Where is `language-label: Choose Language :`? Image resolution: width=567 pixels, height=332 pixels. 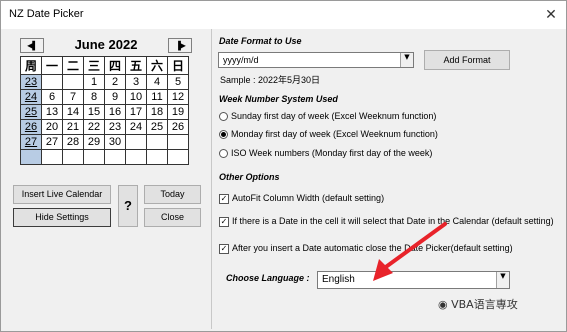 language-label: Choose Language : is located at coordinates (268, 278).